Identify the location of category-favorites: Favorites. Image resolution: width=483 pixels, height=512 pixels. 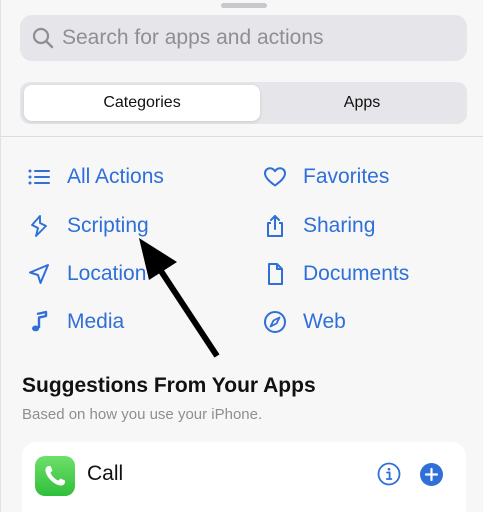
(326, 177).